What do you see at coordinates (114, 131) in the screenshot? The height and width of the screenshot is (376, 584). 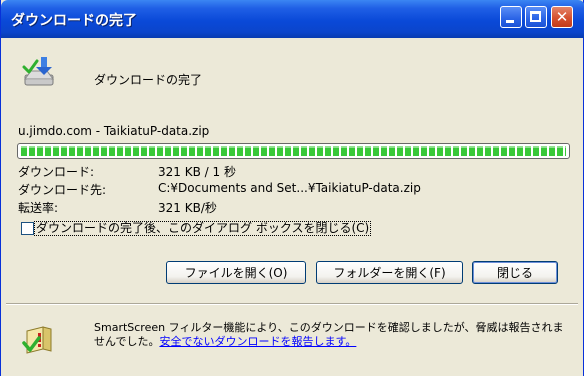 I see `download-source: u.jimdo.com - TaikiatuP-data.zip` at bounding box center [114, 131].